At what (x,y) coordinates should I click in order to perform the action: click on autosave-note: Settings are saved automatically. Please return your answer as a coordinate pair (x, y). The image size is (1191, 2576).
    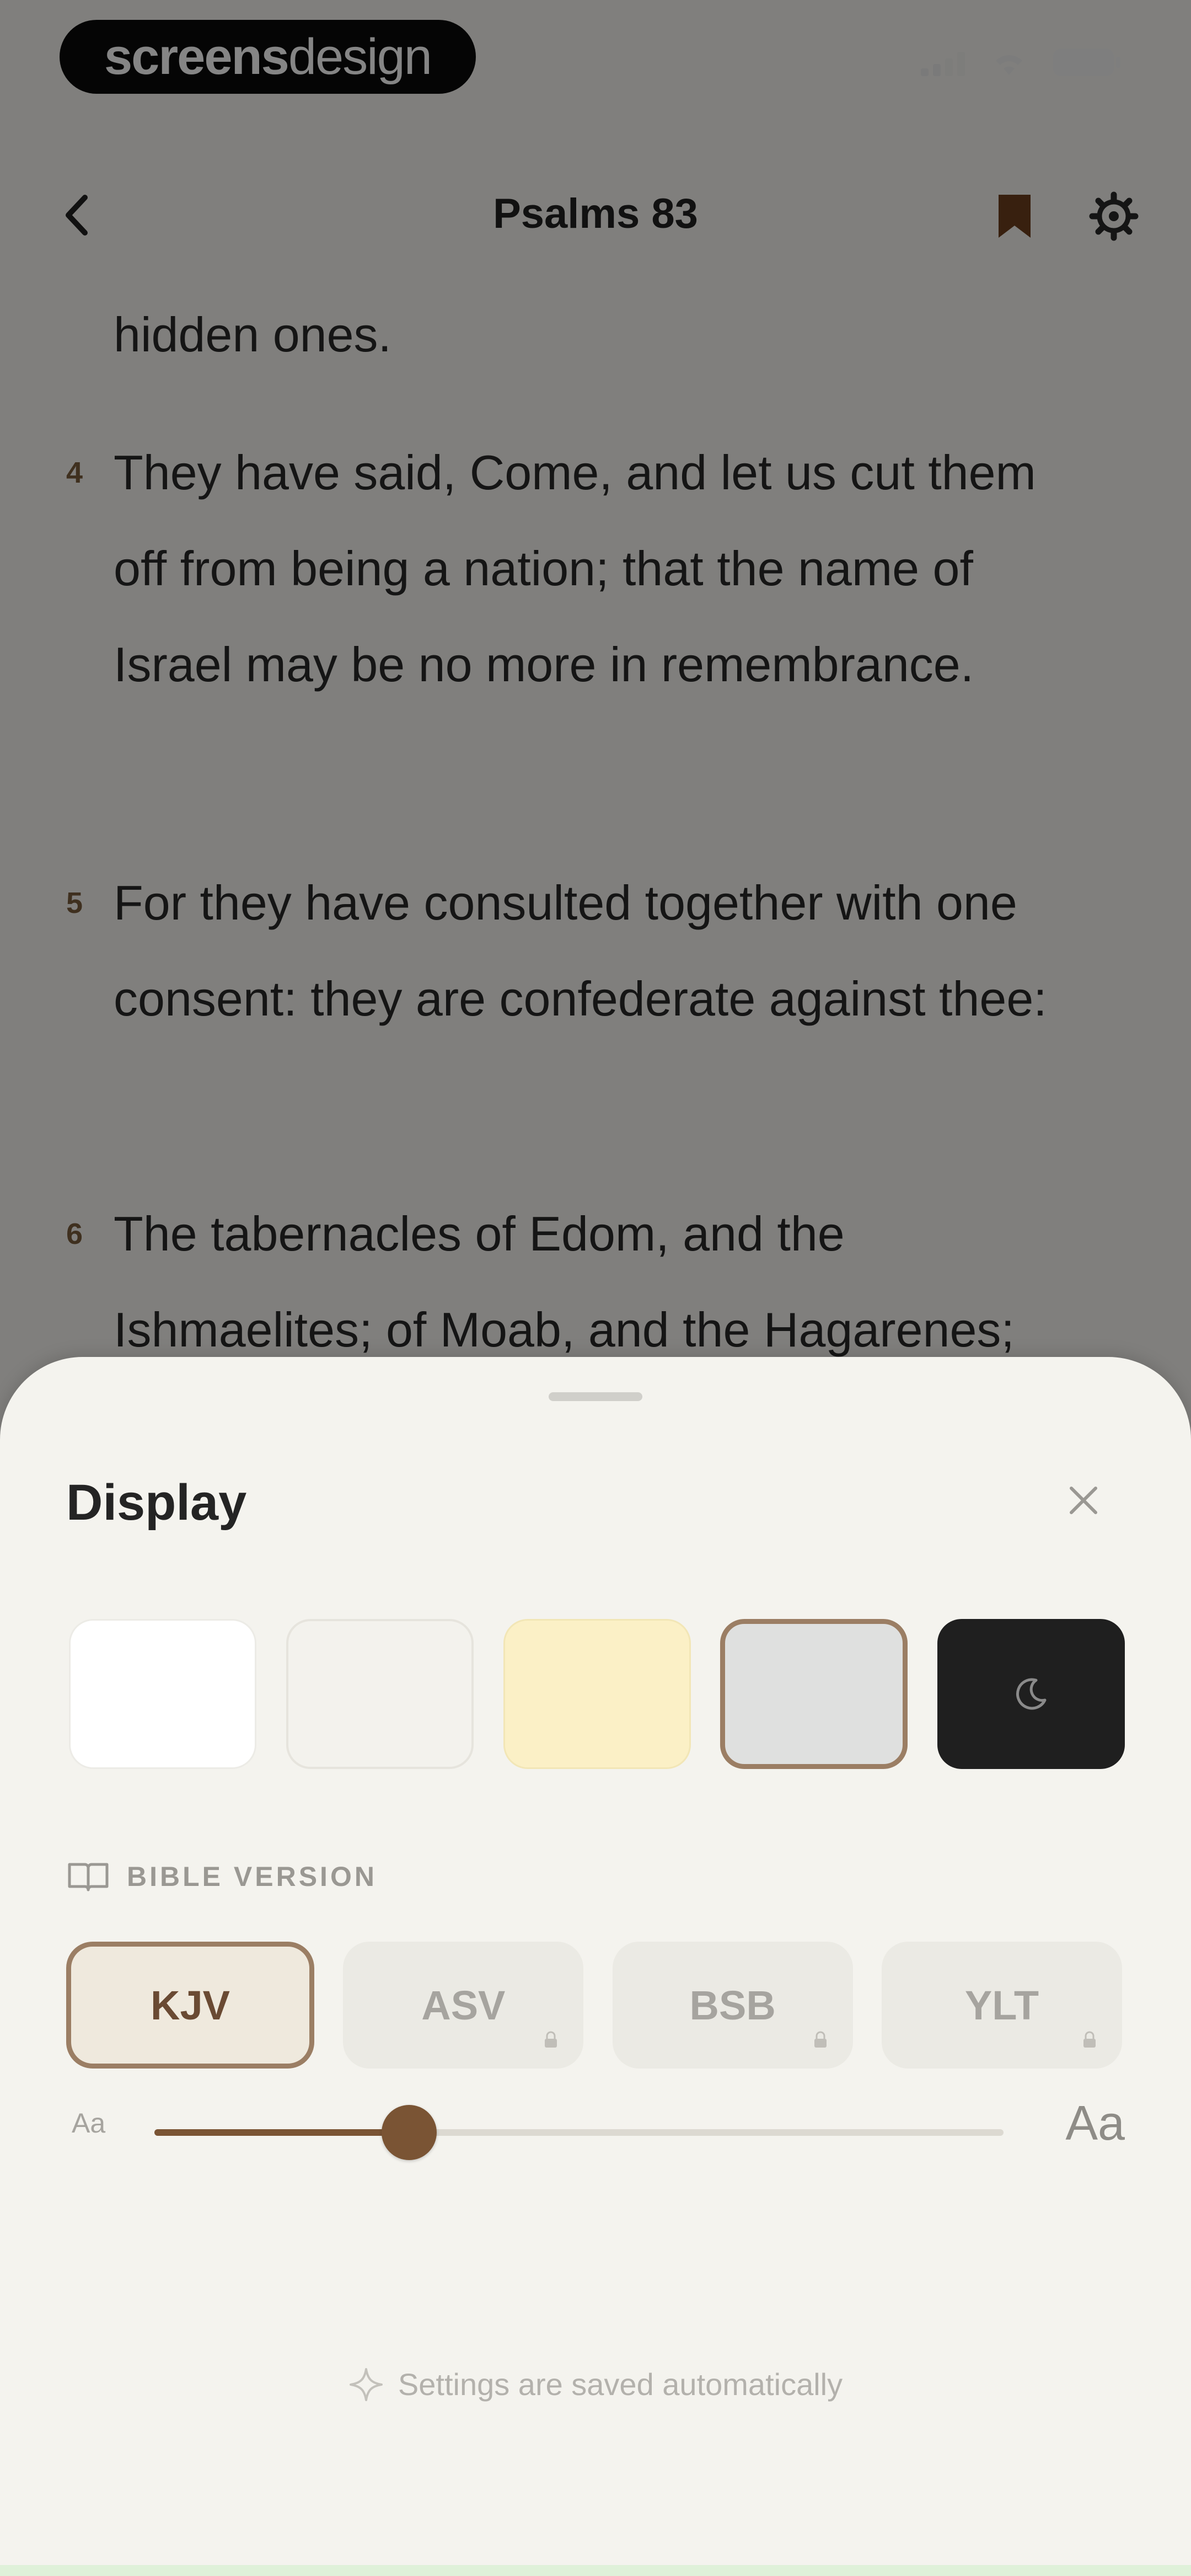
    Looking at the image, I should click on (595, 2384).